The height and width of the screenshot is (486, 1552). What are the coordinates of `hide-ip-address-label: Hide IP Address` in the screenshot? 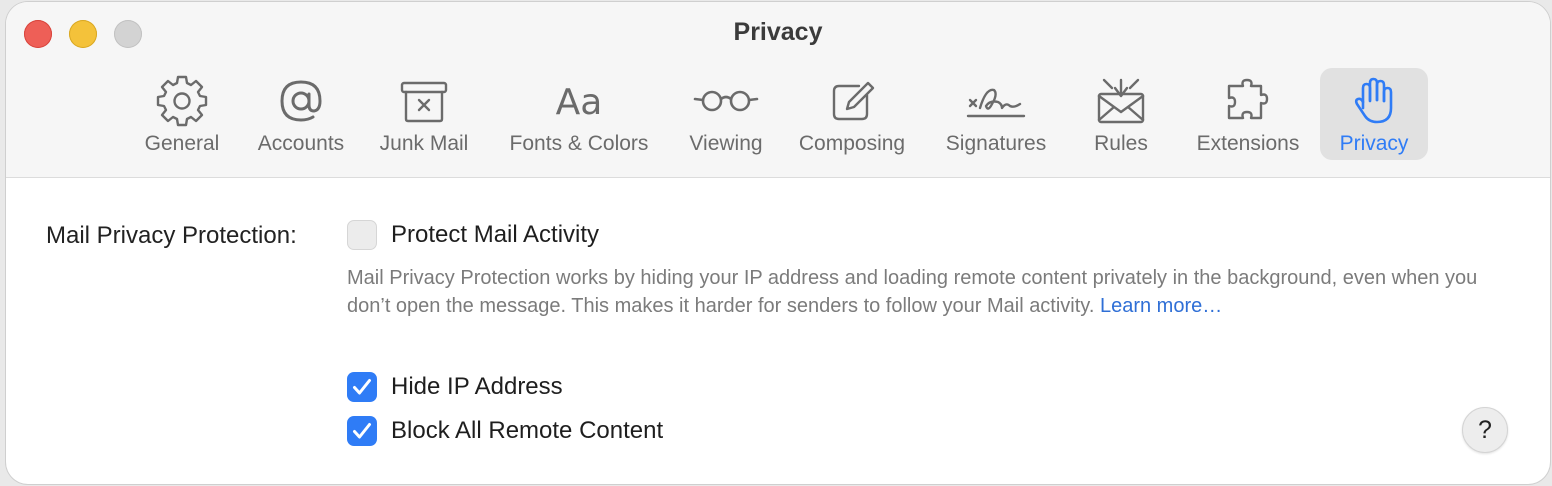 It's located at (477, 386).